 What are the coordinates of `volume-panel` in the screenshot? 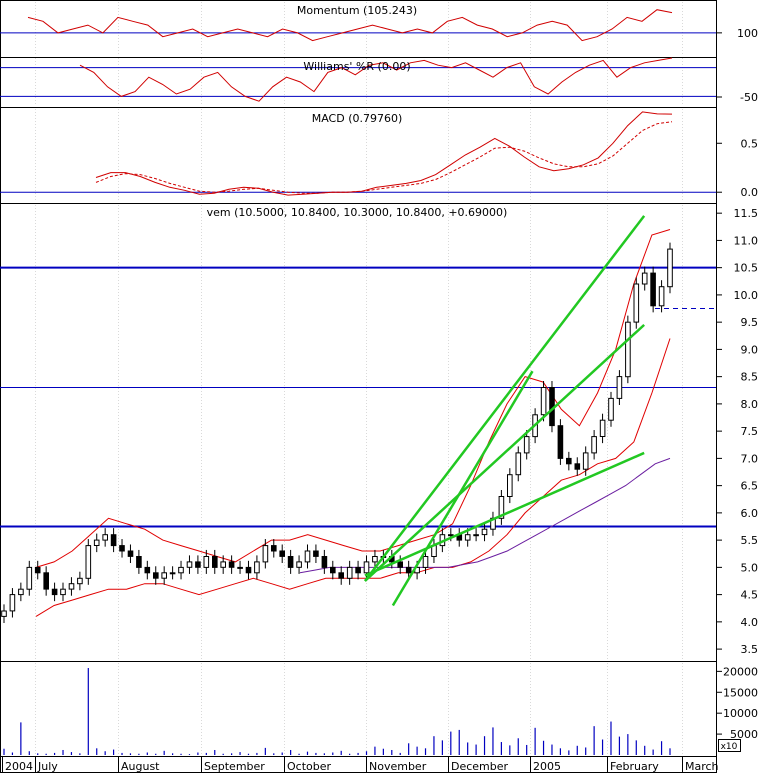 It's located at (358, 709).